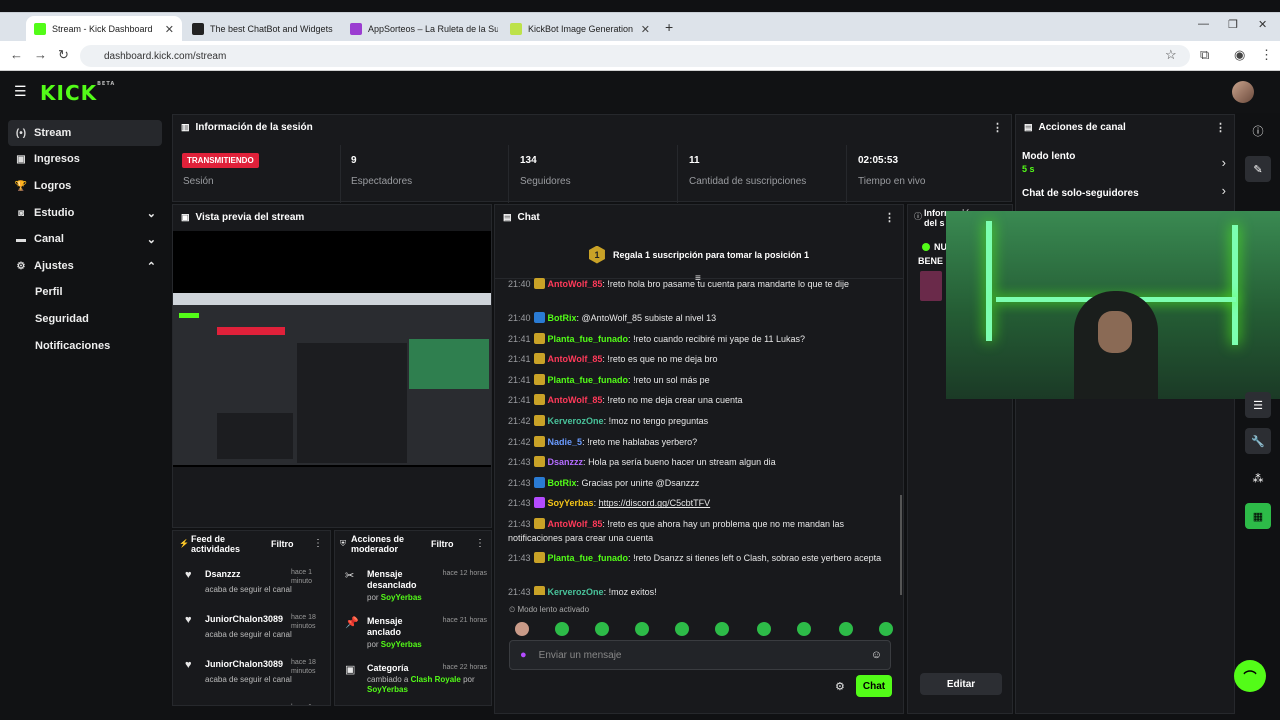  Describe the element at coordinates (85, 186) in the screenshot. I see `sidebar-item-logros: 🏆 Logros` at that location.